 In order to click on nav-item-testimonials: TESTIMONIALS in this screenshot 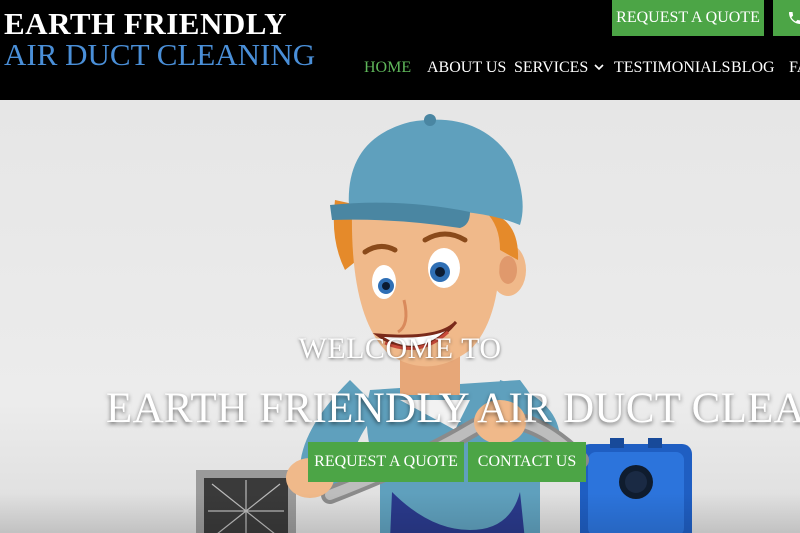, I will do `click(672, 68)`.